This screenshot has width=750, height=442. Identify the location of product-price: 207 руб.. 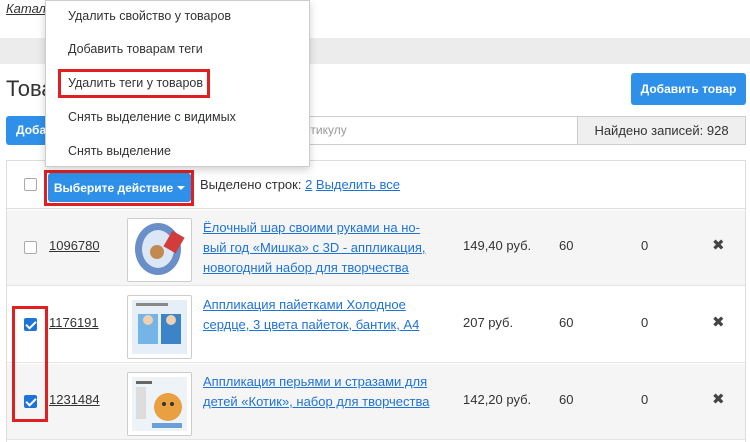
(488, 322).